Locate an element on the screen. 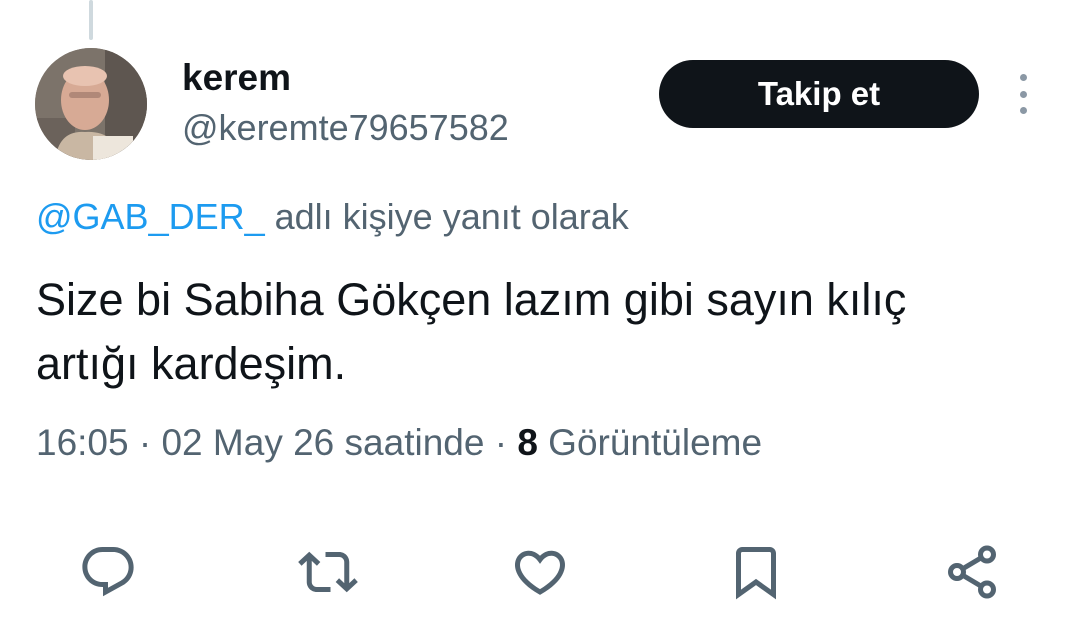  like-icon is located at coordinates (540, 572).